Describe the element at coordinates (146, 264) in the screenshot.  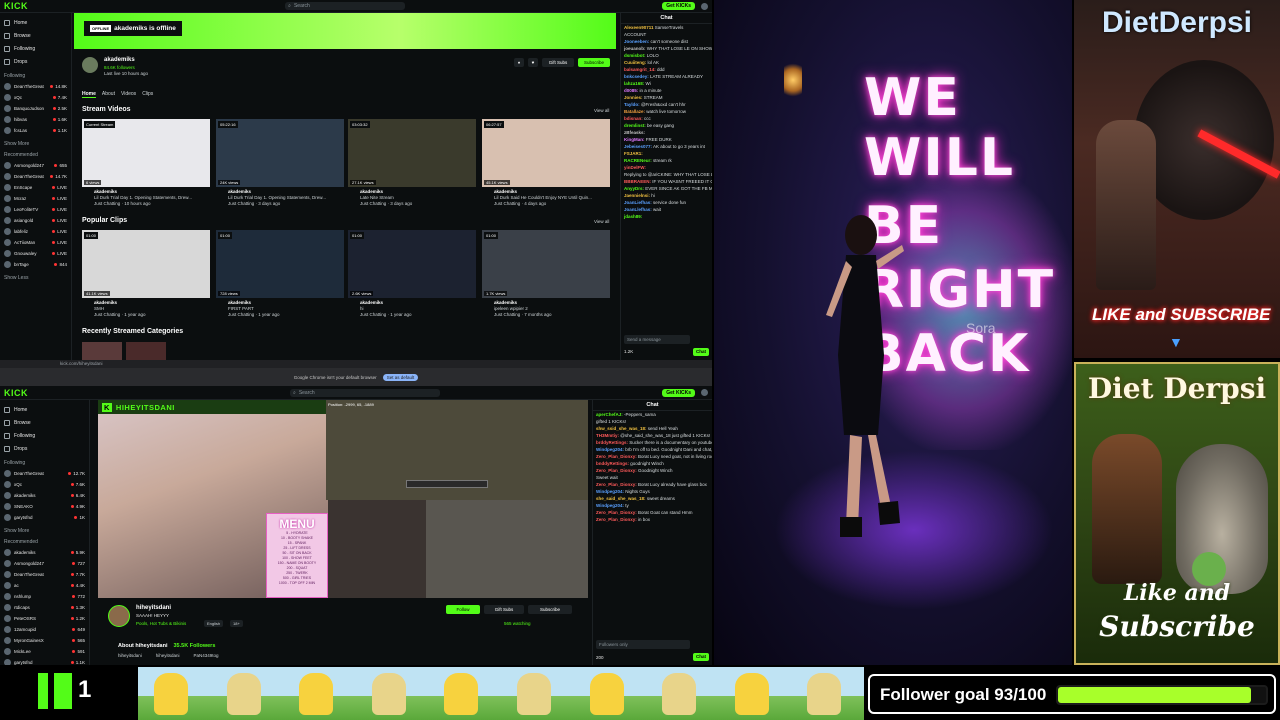
I see `clip-thumbnail: 01:00 41.1K views` at that location.